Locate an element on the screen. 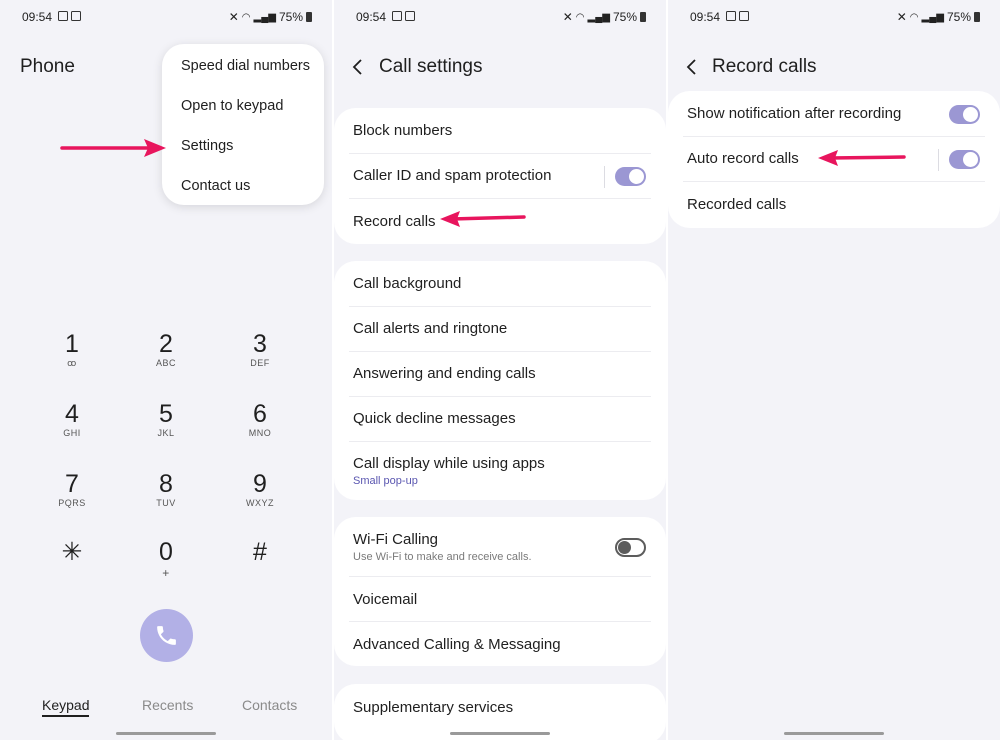 This screenshot has width=1000, height=740. setting-call-alerts: Call alerts and ringtone is located at coordinates (502, 330).